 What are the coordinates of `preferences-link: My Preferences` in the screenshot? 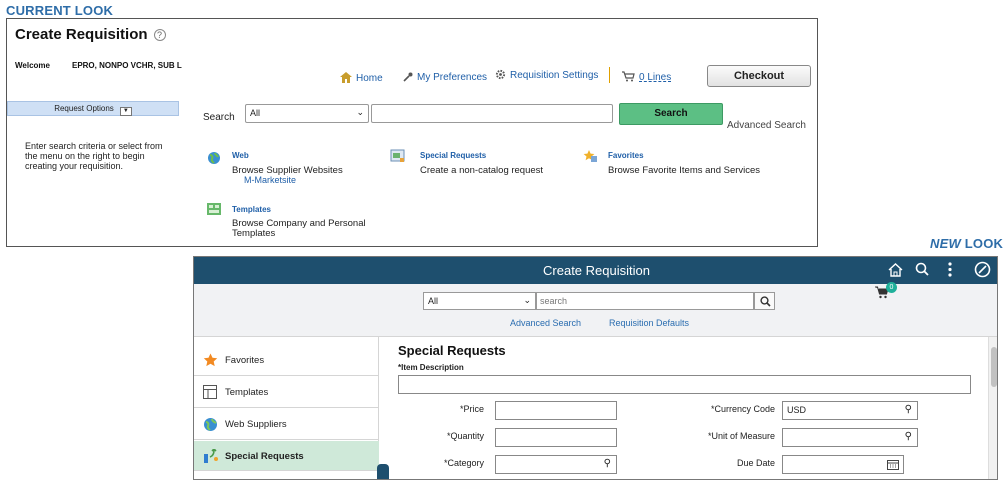 It's located at (445, 77).